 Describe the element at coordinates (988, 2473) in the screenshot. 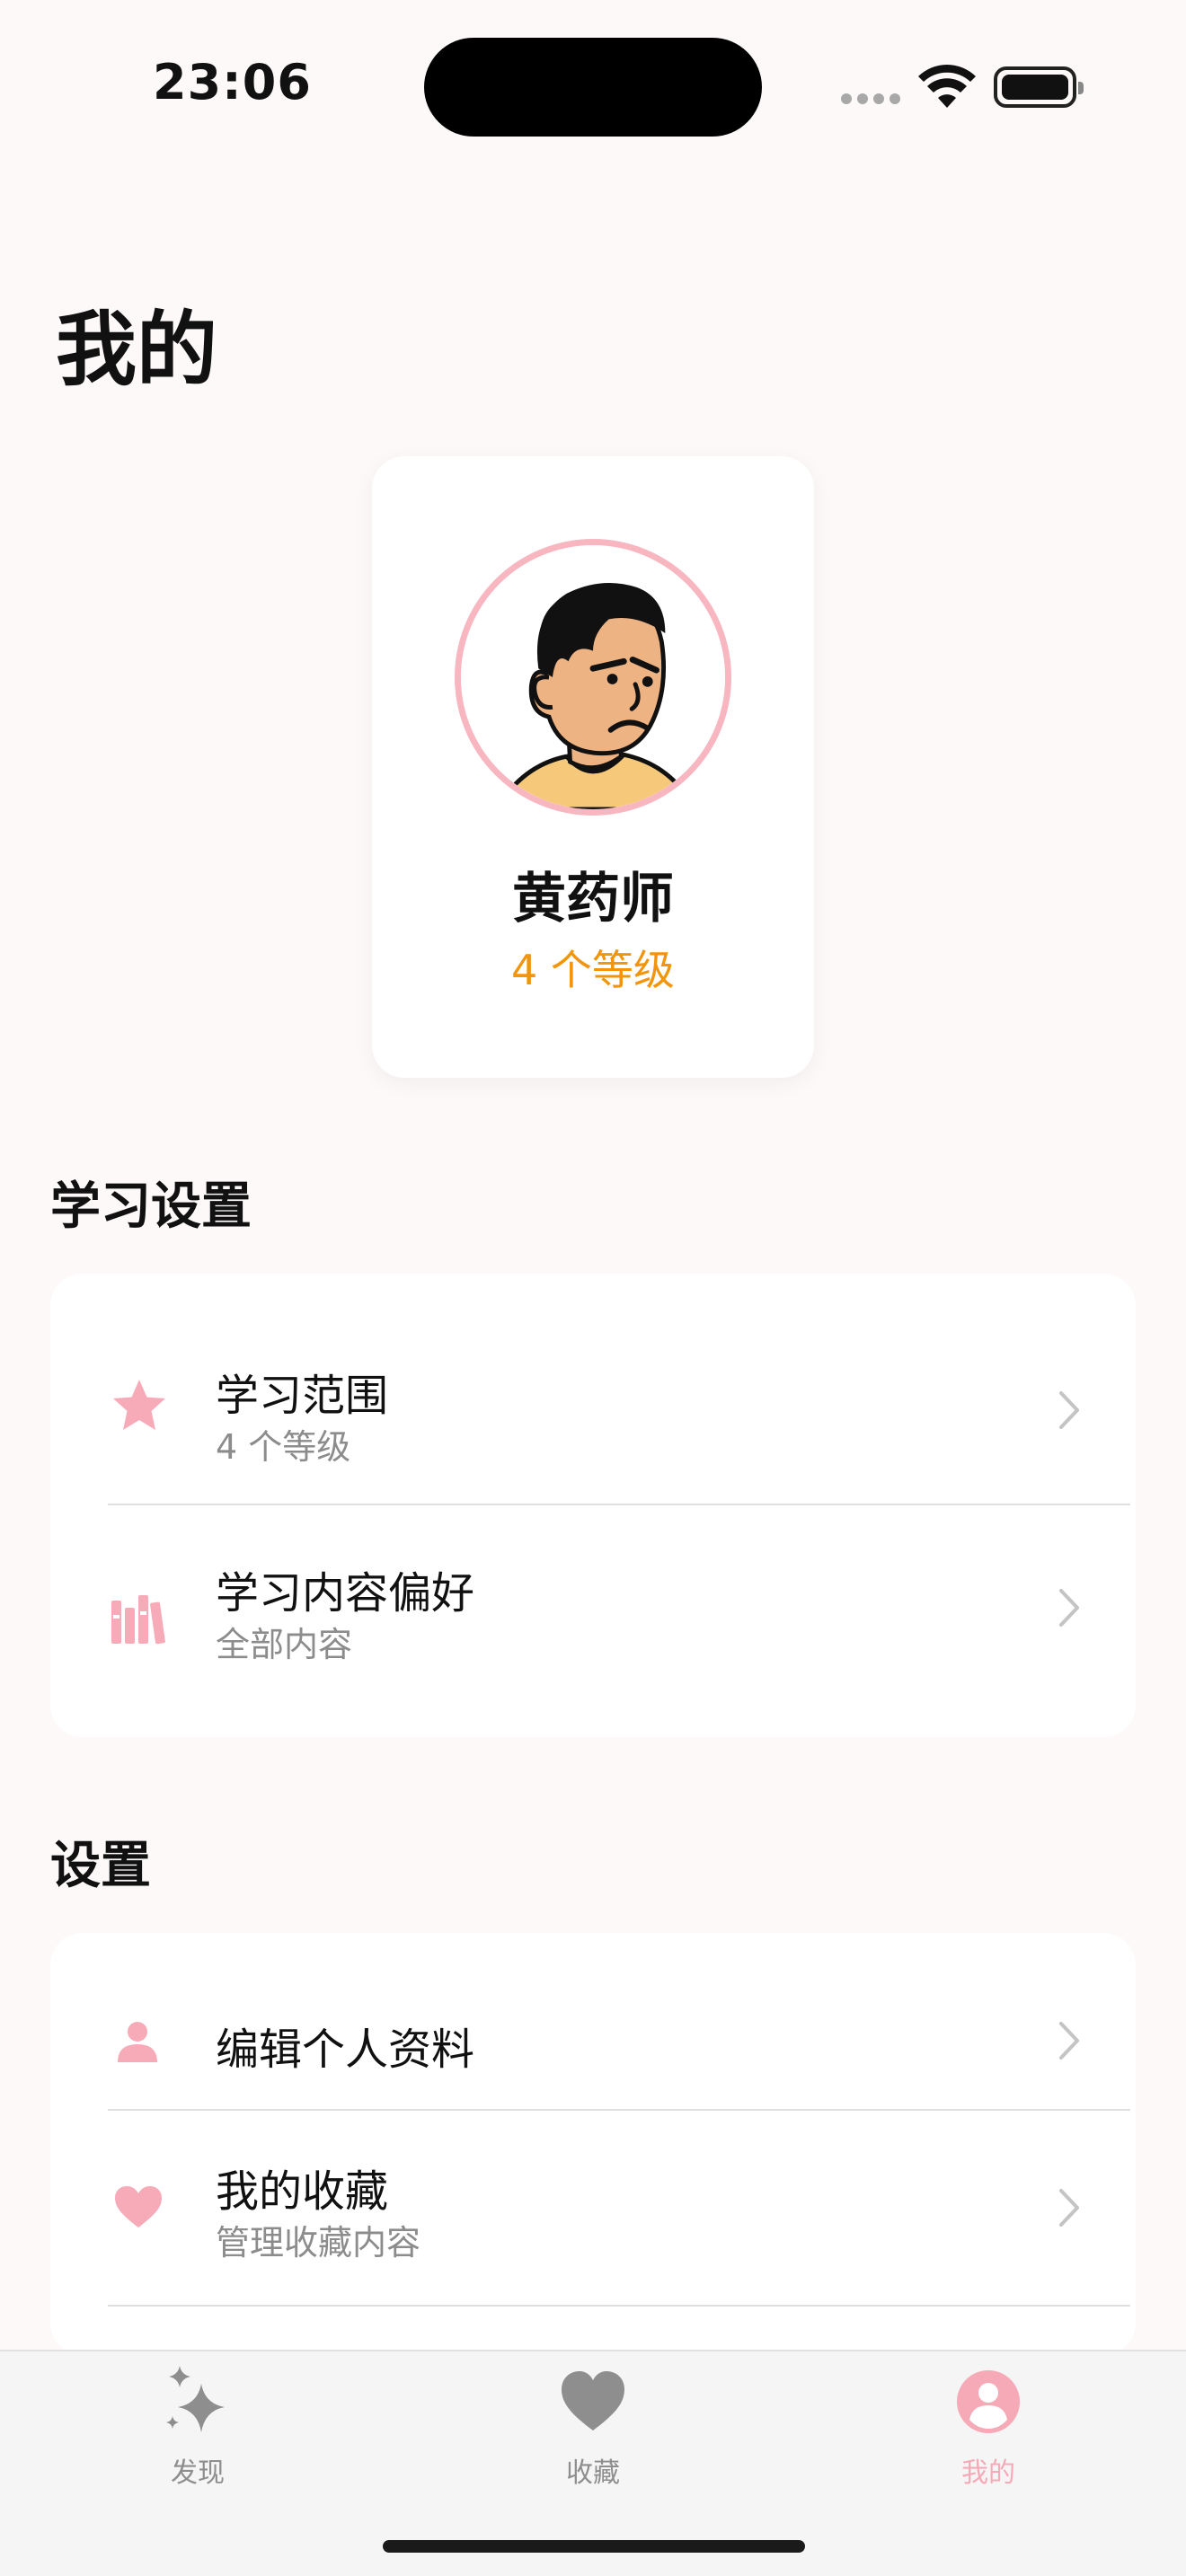

I see `tab-label: 我的` at that location.